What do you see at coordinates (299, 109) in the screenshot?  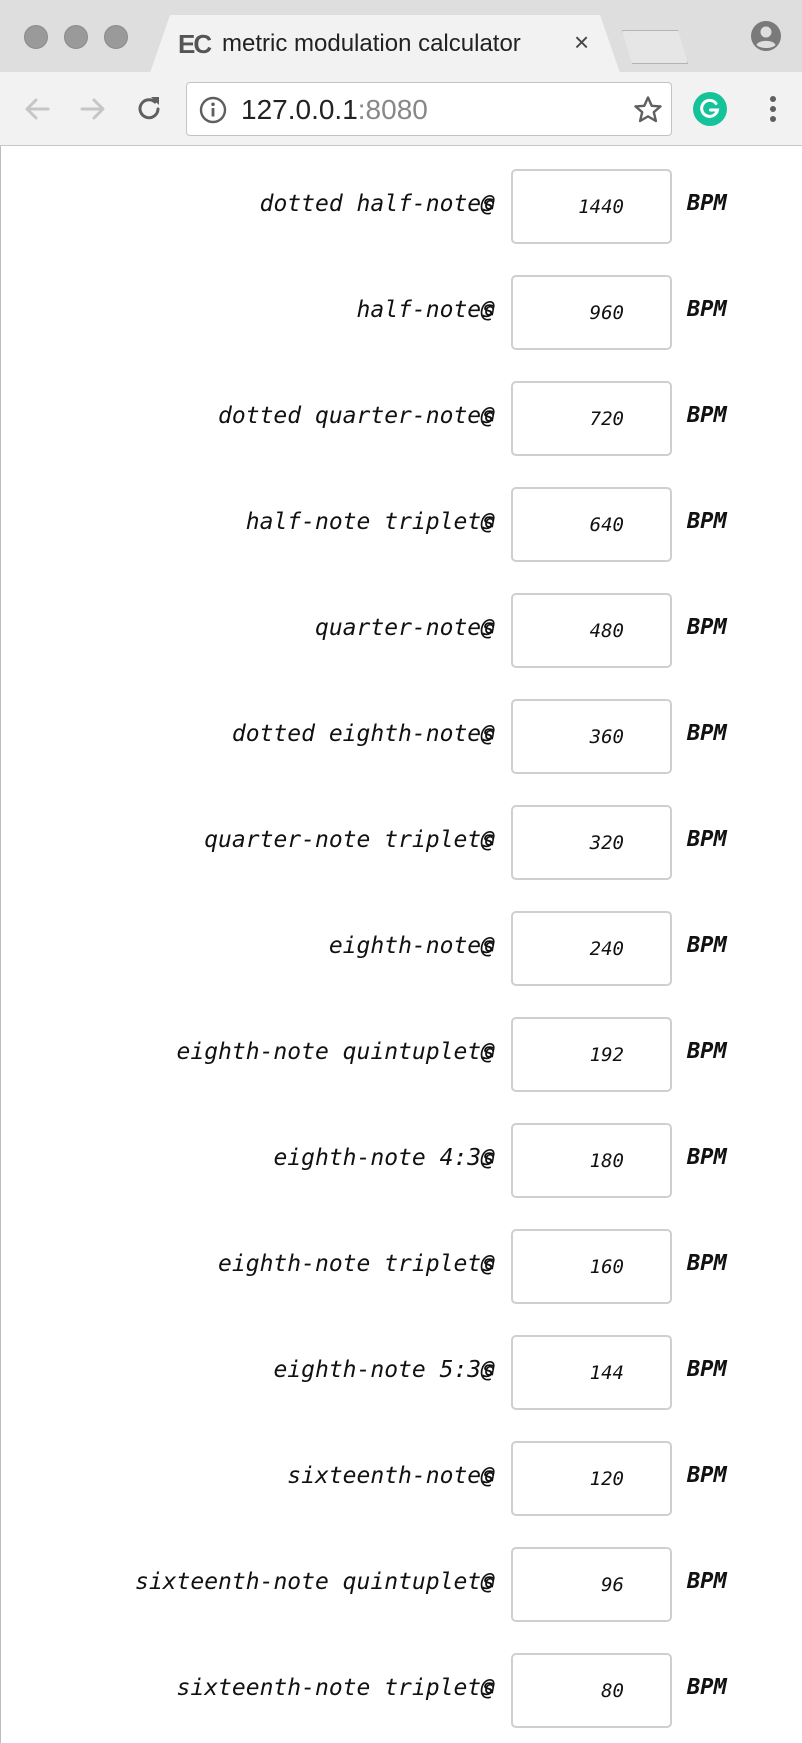 I see `url-host: 127.0.0.1` at bounding box center [299, 109].